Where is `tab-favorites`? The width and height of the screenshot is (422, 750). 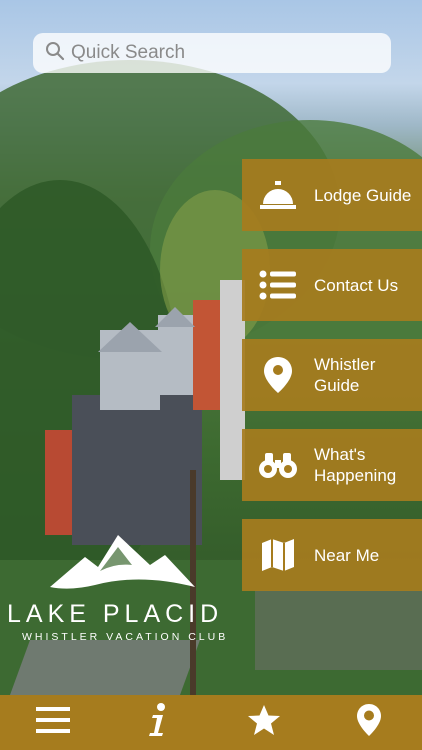 tab-favorites is located at coordinates (264, 722).